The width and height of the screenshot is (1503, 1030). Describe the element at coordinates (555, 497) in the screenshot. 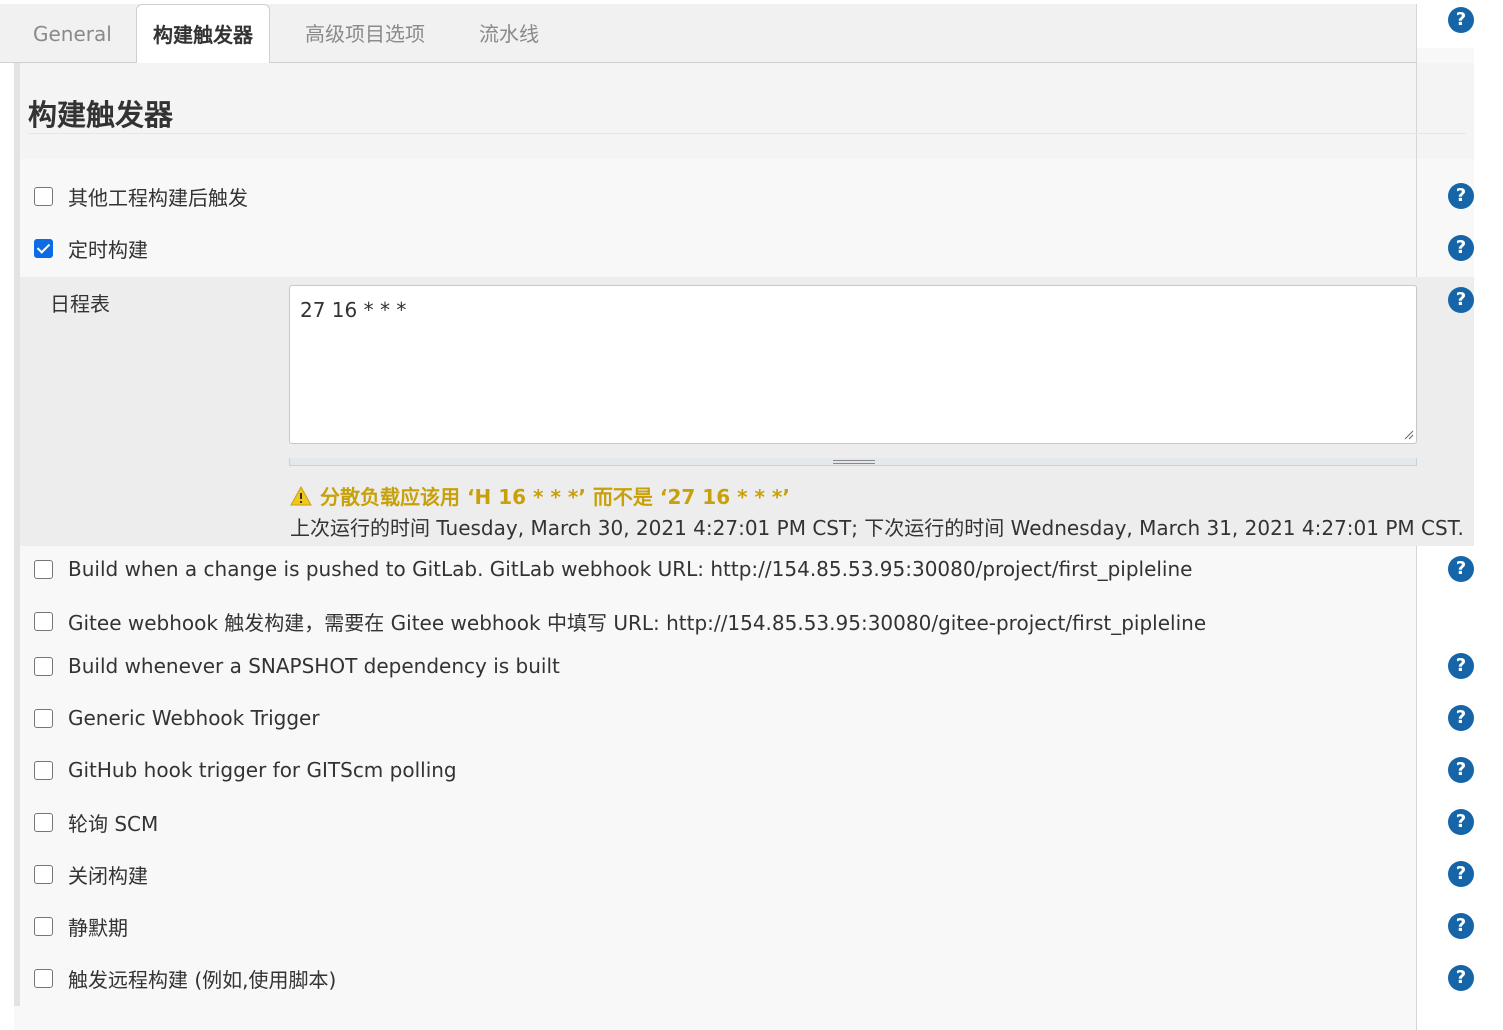

I see `schedule-warning-text: 分散负载应该用 ‘H 16 * * *’ 而不是 ‘27 16 * * *’` at that location.